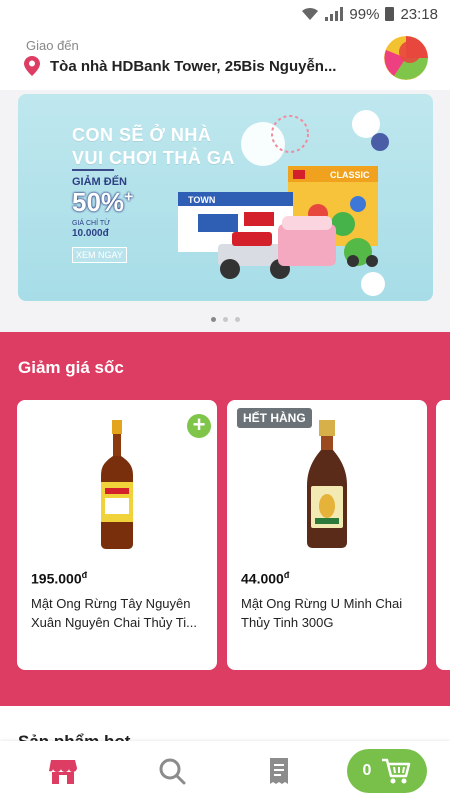 The width and height of the screenshot is (450, 800). What do you see at coordinates (443, 535) in the screenshot?
I see `product-card-peek` at bounding box center [443, 535].